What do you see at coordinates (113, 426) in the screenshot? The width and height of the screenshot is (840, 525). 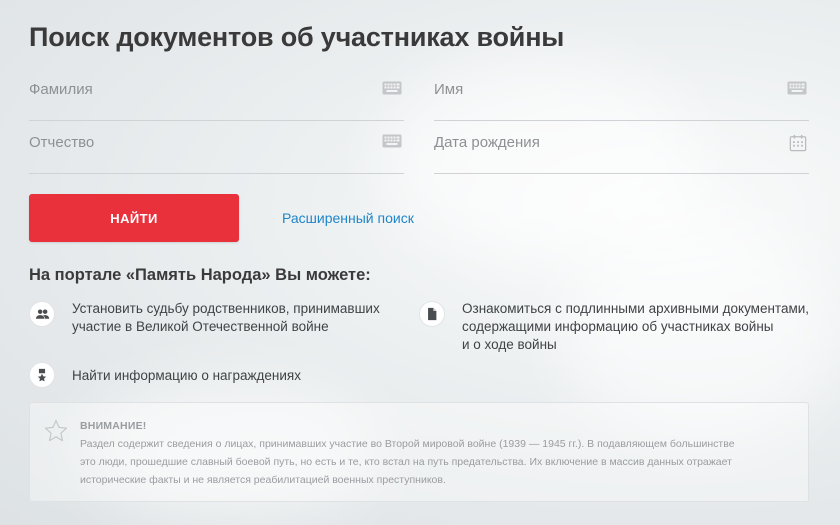 I see `notice-title: ВНИМАНИЕ!` at bounding box center [113, 426].